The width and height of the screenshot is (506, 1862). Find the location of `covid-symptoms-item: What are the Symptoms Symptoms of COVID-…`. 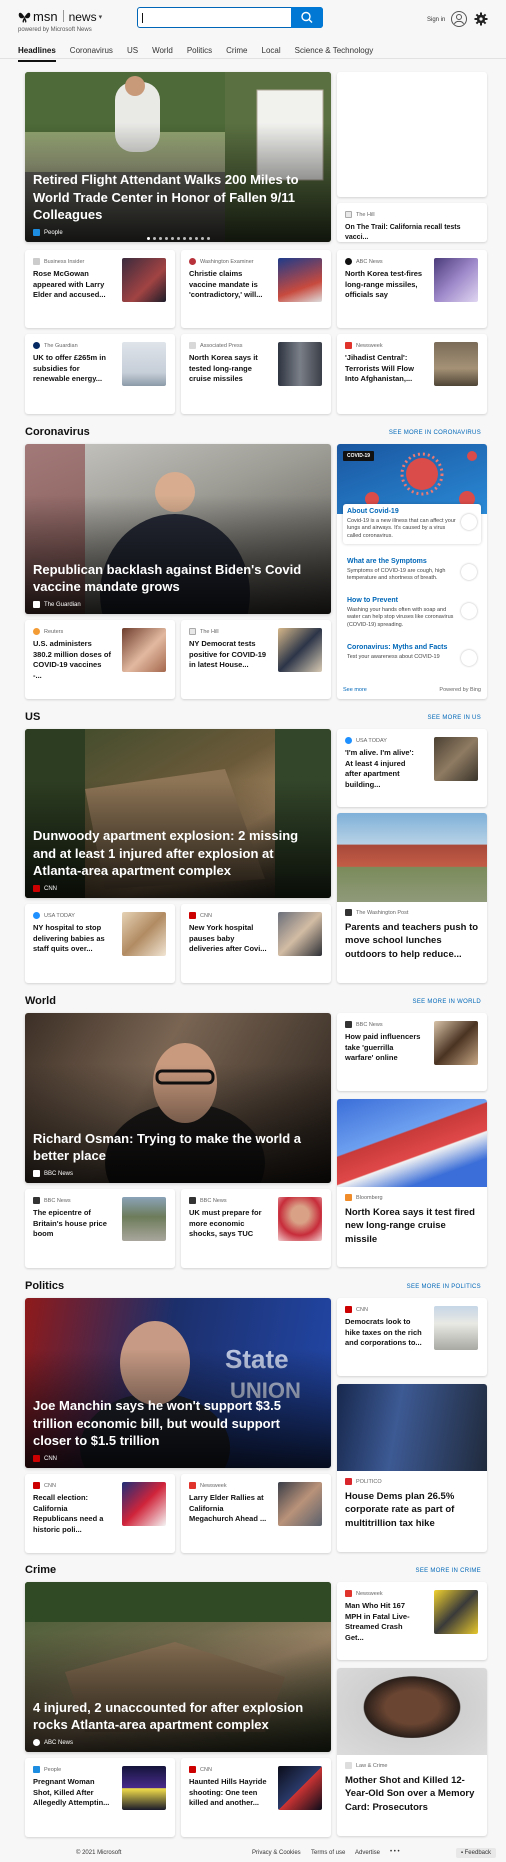

covid-symptoms-item: What are the Symptoms Symptoms of COVID-… is located at coordinates (412, 570).